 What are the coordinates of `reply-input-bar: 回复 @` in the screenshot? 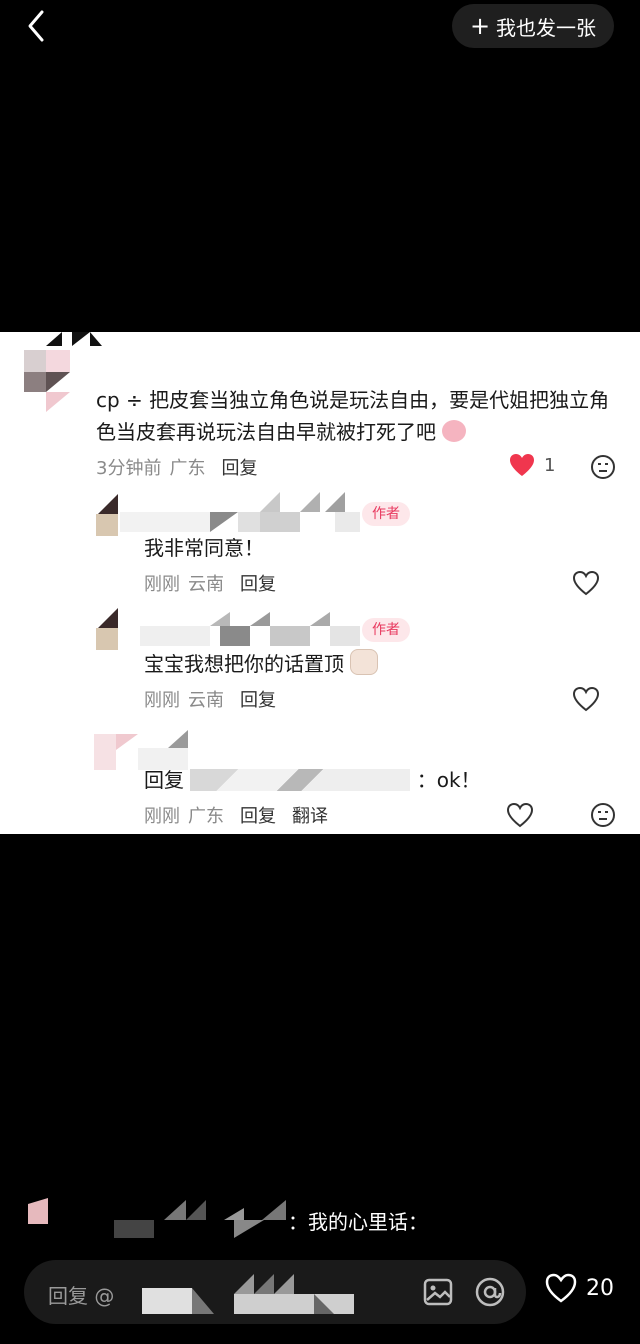 It's located at (275, 1292).